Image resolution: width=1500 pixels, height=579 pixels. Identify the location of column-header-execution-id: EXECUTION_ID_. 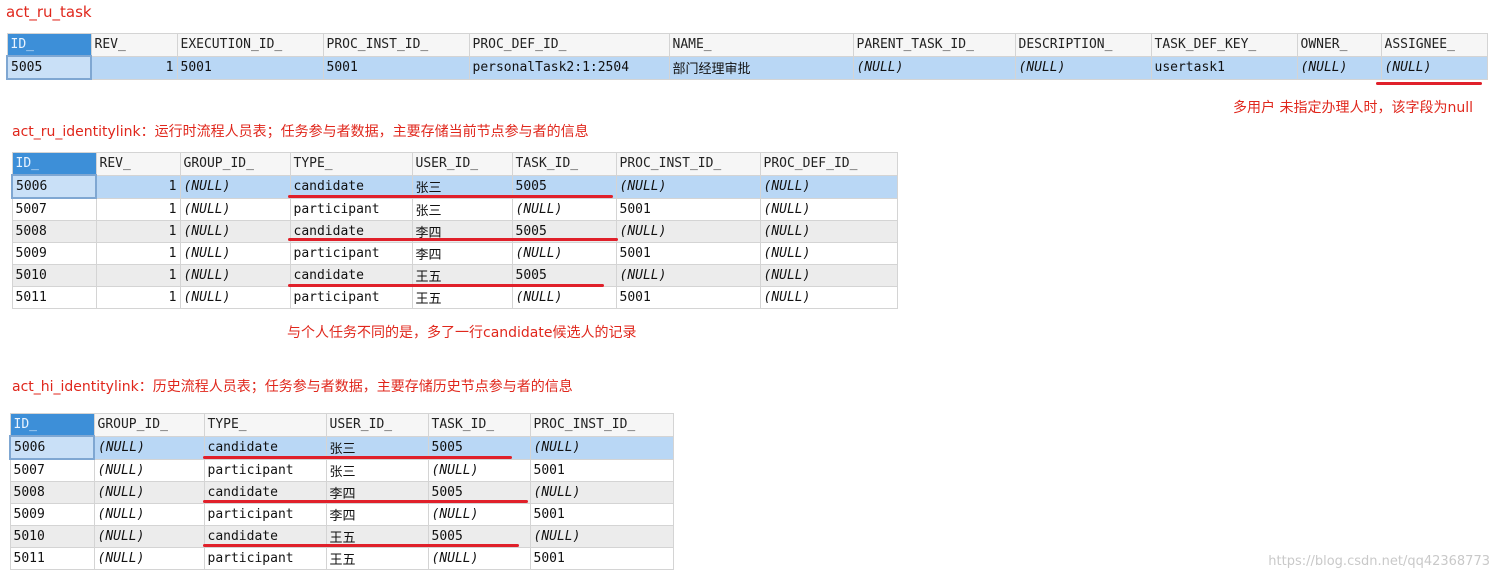
(250, 45).